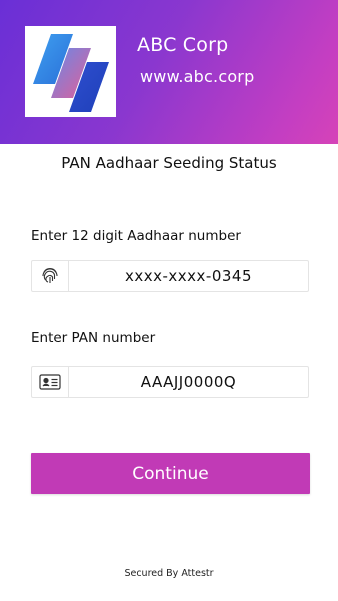 Image resolution: width=338 pixels, height=601 pixels. Describe the element at coordinates (188, 382) in the screenshot. I see `pan-input: AAAJJ0000Q` at that location.